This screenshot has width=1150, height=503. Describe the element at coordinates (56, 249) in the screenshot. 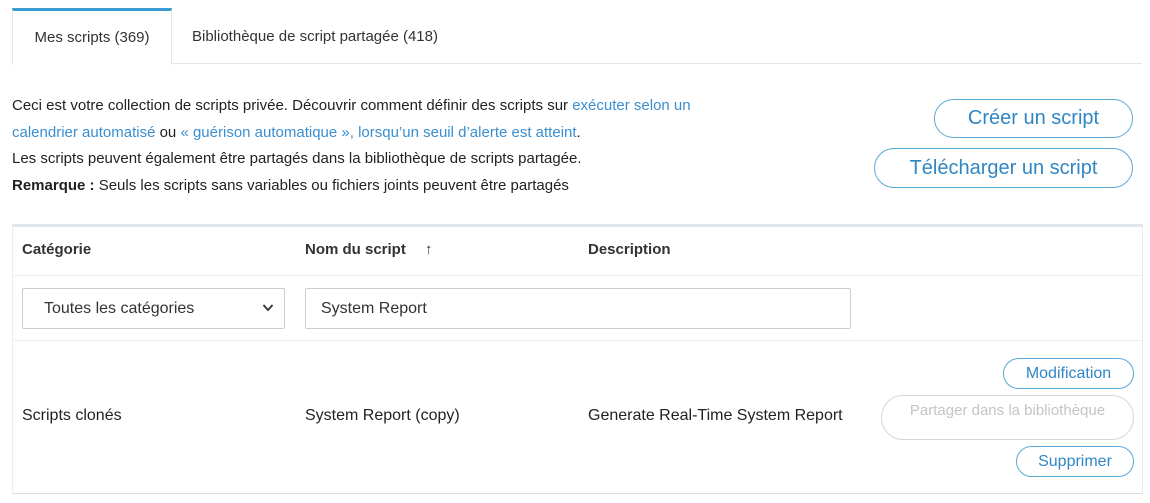

I see `column-header-category: Catégorie` at that location.